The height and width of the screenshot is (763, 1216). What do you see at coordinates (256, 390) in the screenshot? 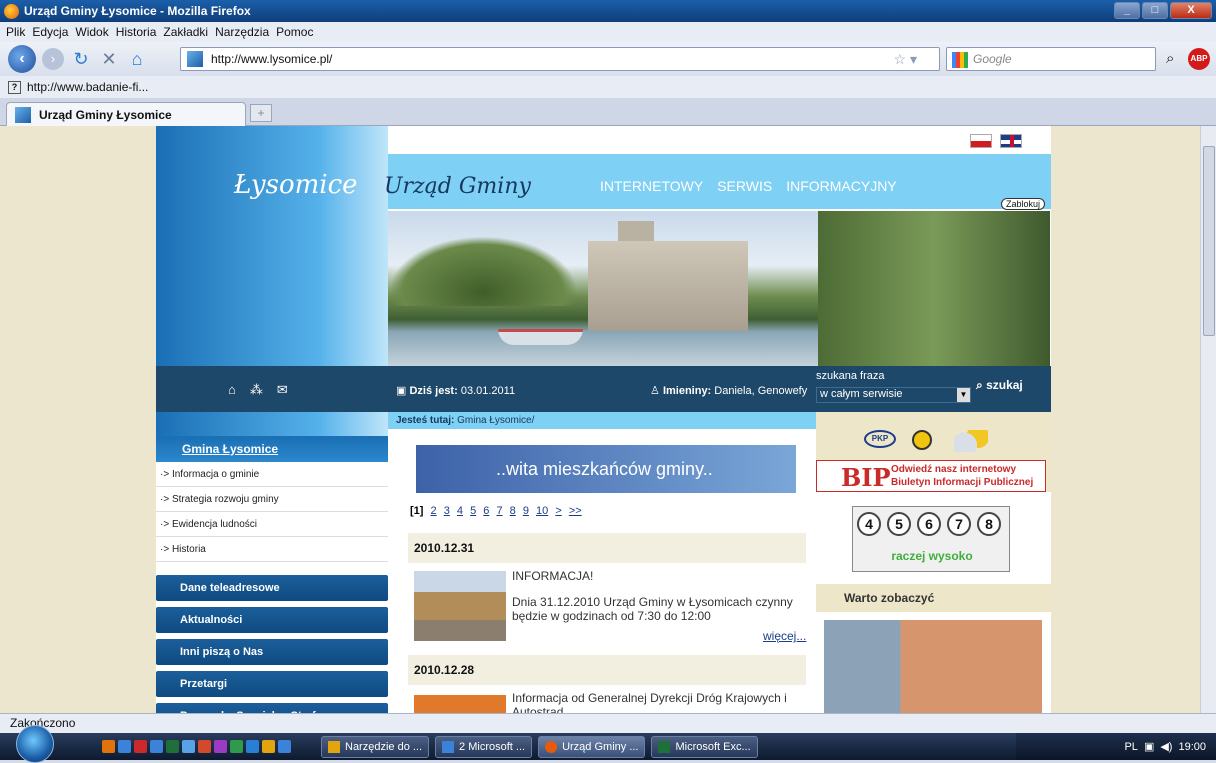
I see `sitemap-icon: ⁂` at bounding box center [256, 390].